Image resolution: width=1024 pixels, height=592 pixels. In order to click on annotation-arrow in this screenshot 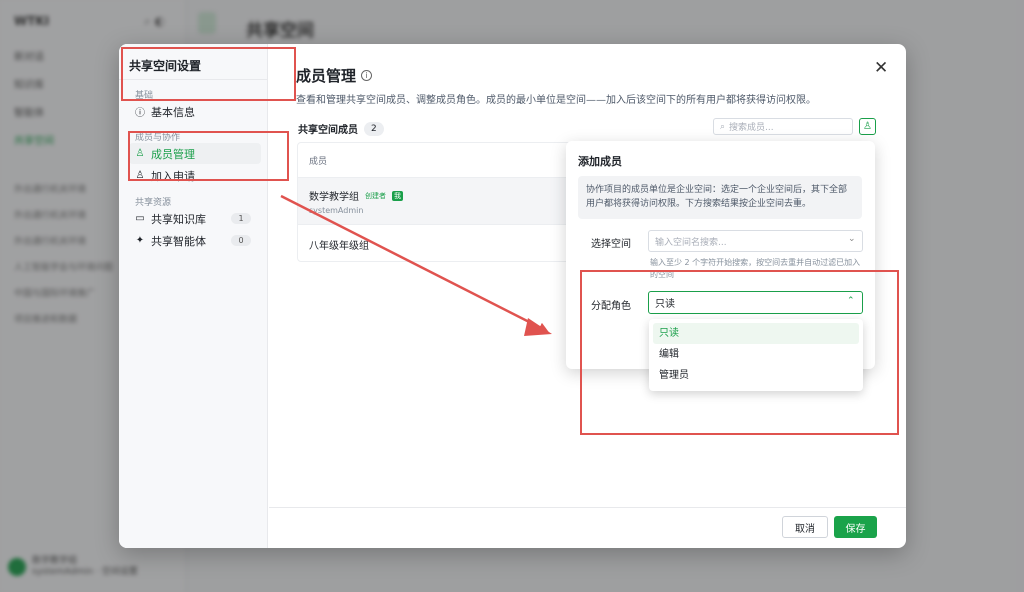, I will do `click(416, 265)`.